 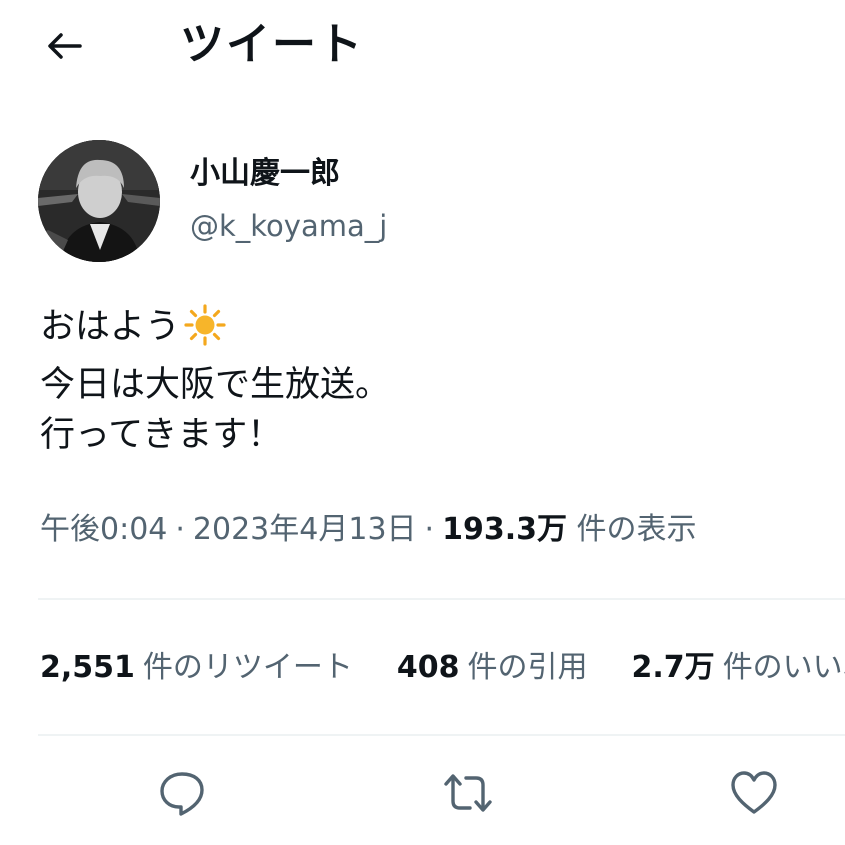 What do you see at coordinates (428, 667) in the screenshot?
I see `quotes-count: 408` at bounding box center [428, 667].